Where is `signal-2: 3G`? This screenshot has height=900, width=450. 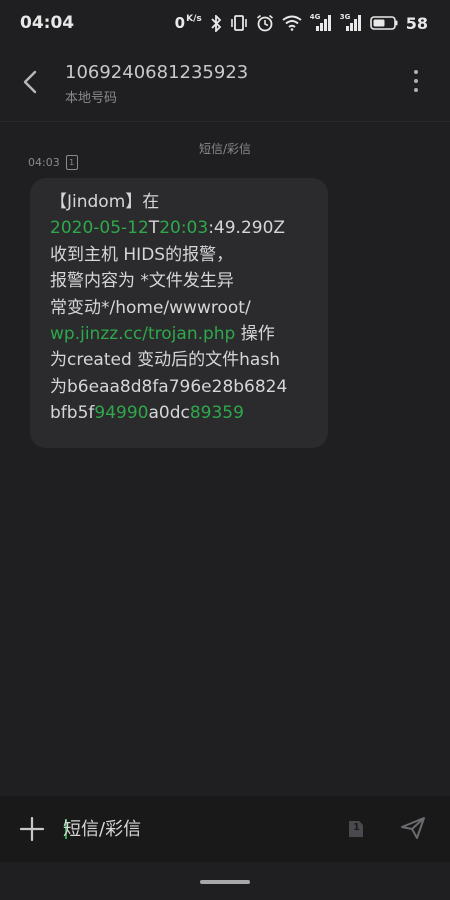
signal-2: 3G is located at coordinates (351, 22).